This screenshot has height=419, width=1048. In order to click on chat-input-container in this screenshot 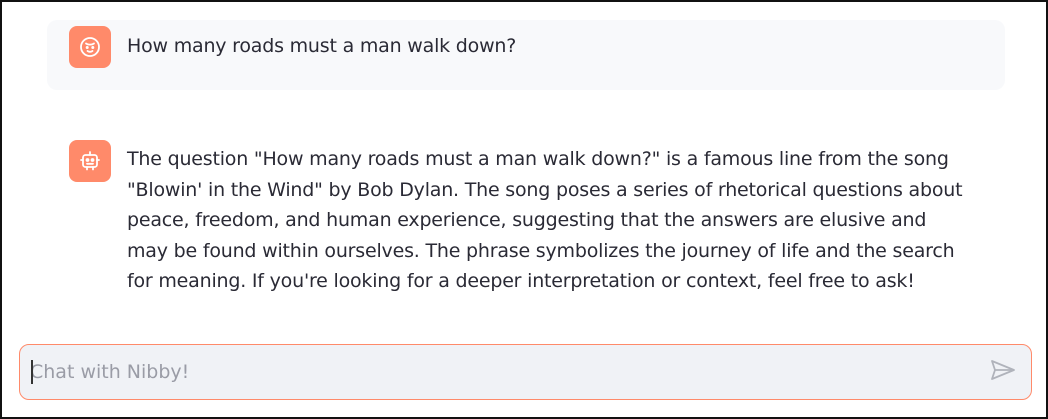, I will do `click(525, 372)`.